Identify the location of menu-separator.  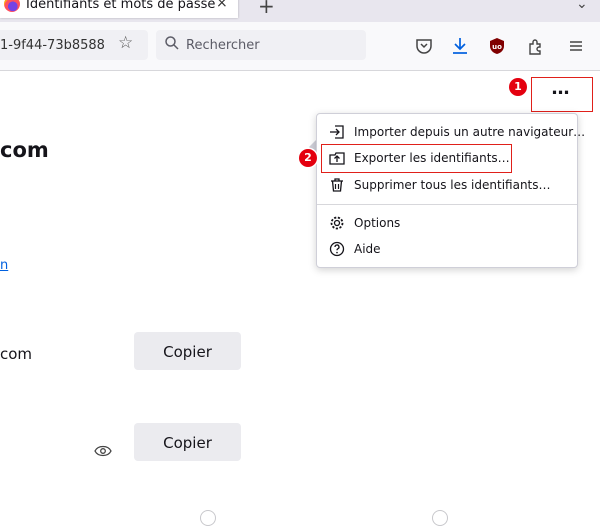
(447, 204).